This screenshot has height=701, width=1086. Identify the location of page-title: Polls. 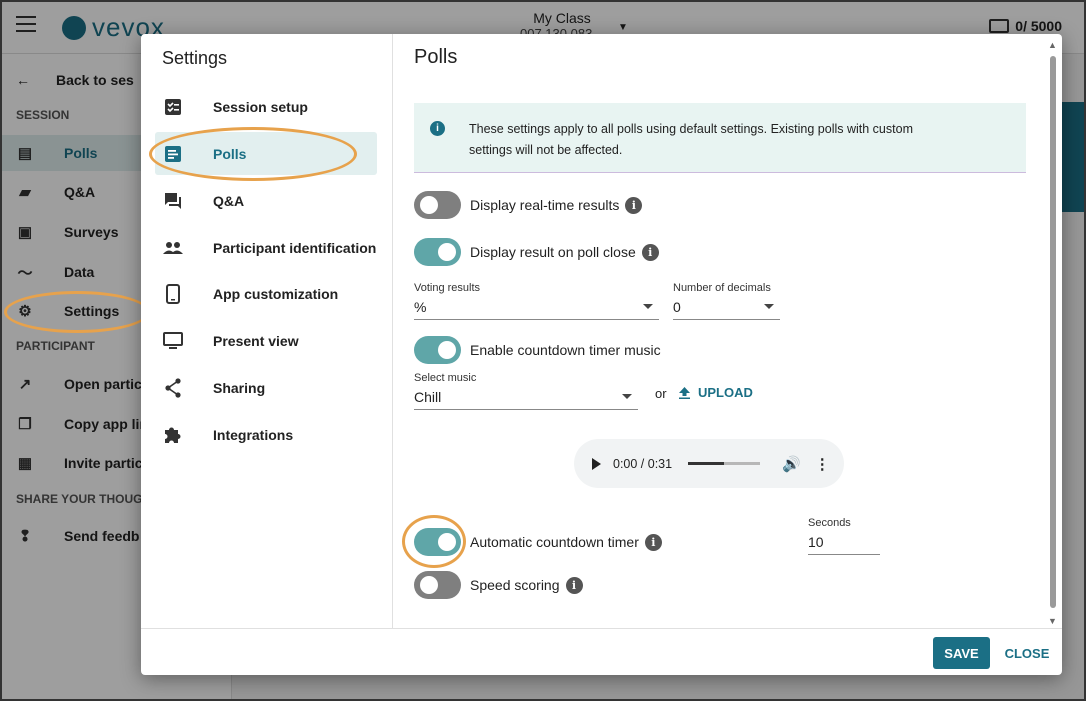
(436, 57).